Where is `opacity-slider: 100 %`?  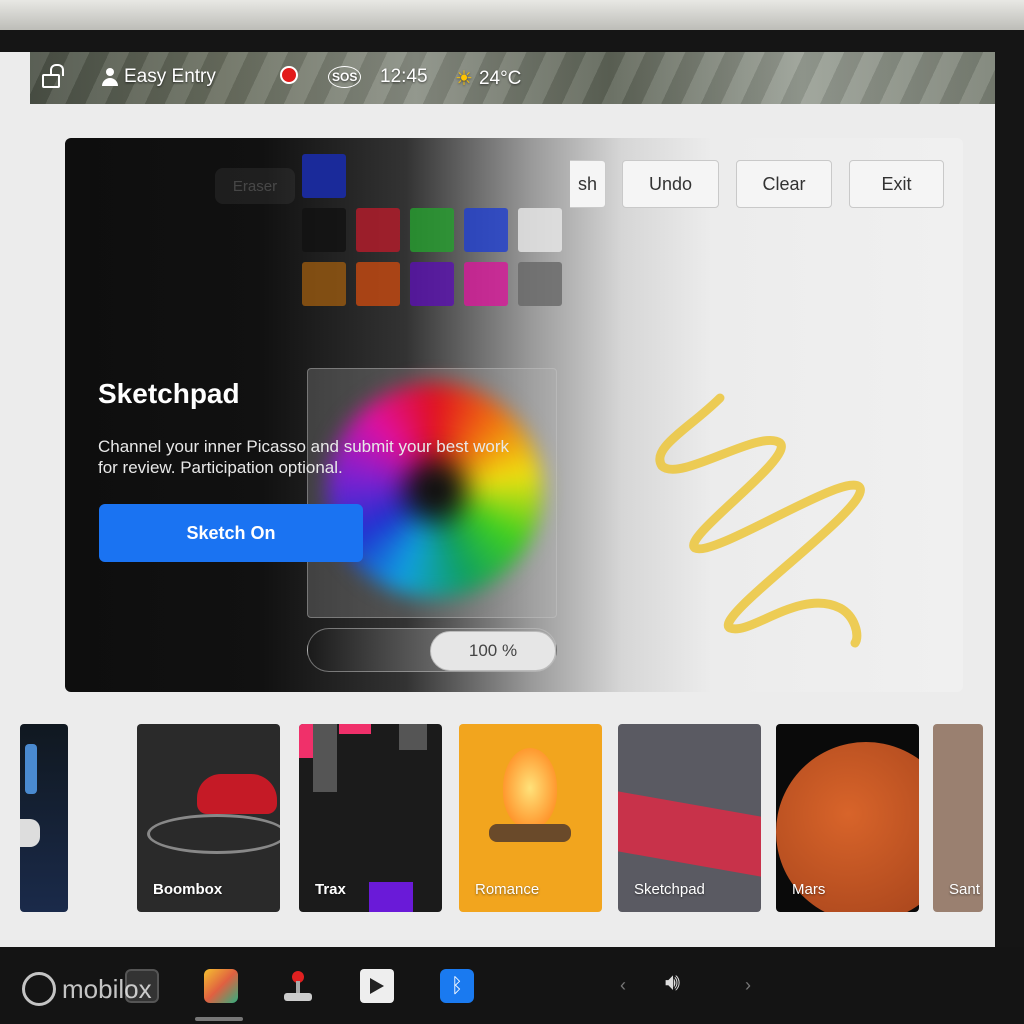
opacity-slider: 100 % is located at coordinates (432, 650).